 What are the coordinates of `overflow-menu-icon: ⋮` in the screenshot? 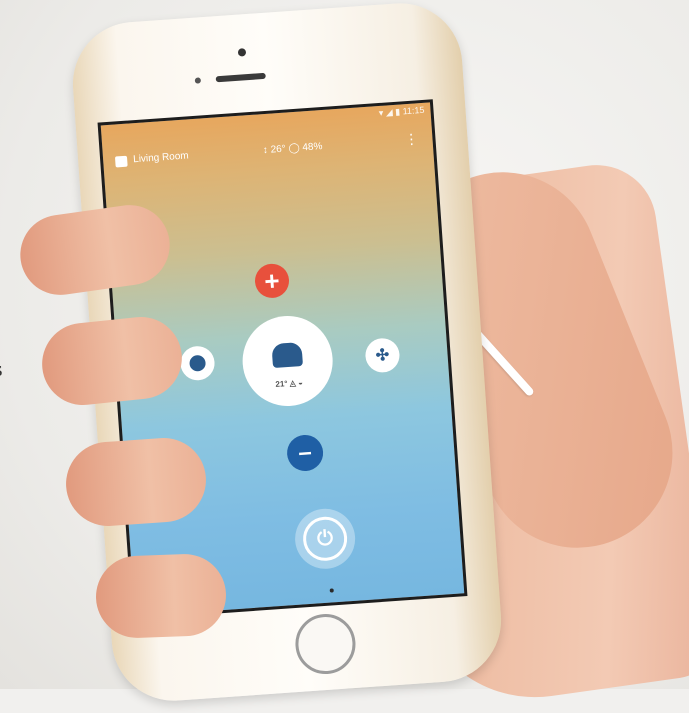 It's located at (411, 139).